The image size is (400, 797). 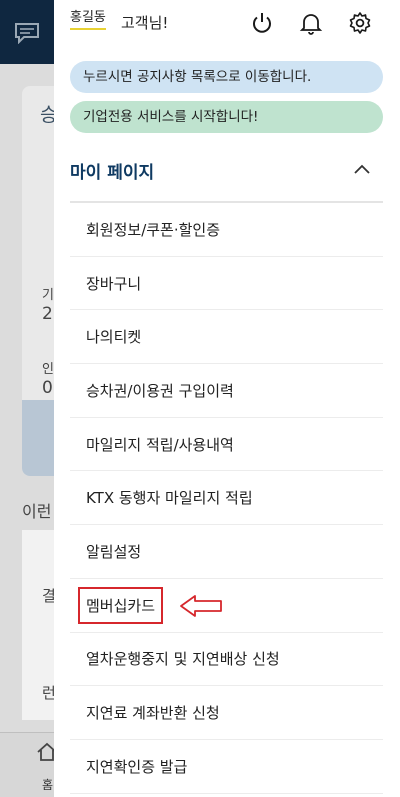 What do you see at coordinates (153, 713) in the screenshot?
I see `menu-item-label: 지연료 계좌반환 신청` at bounding box center [153, 713].